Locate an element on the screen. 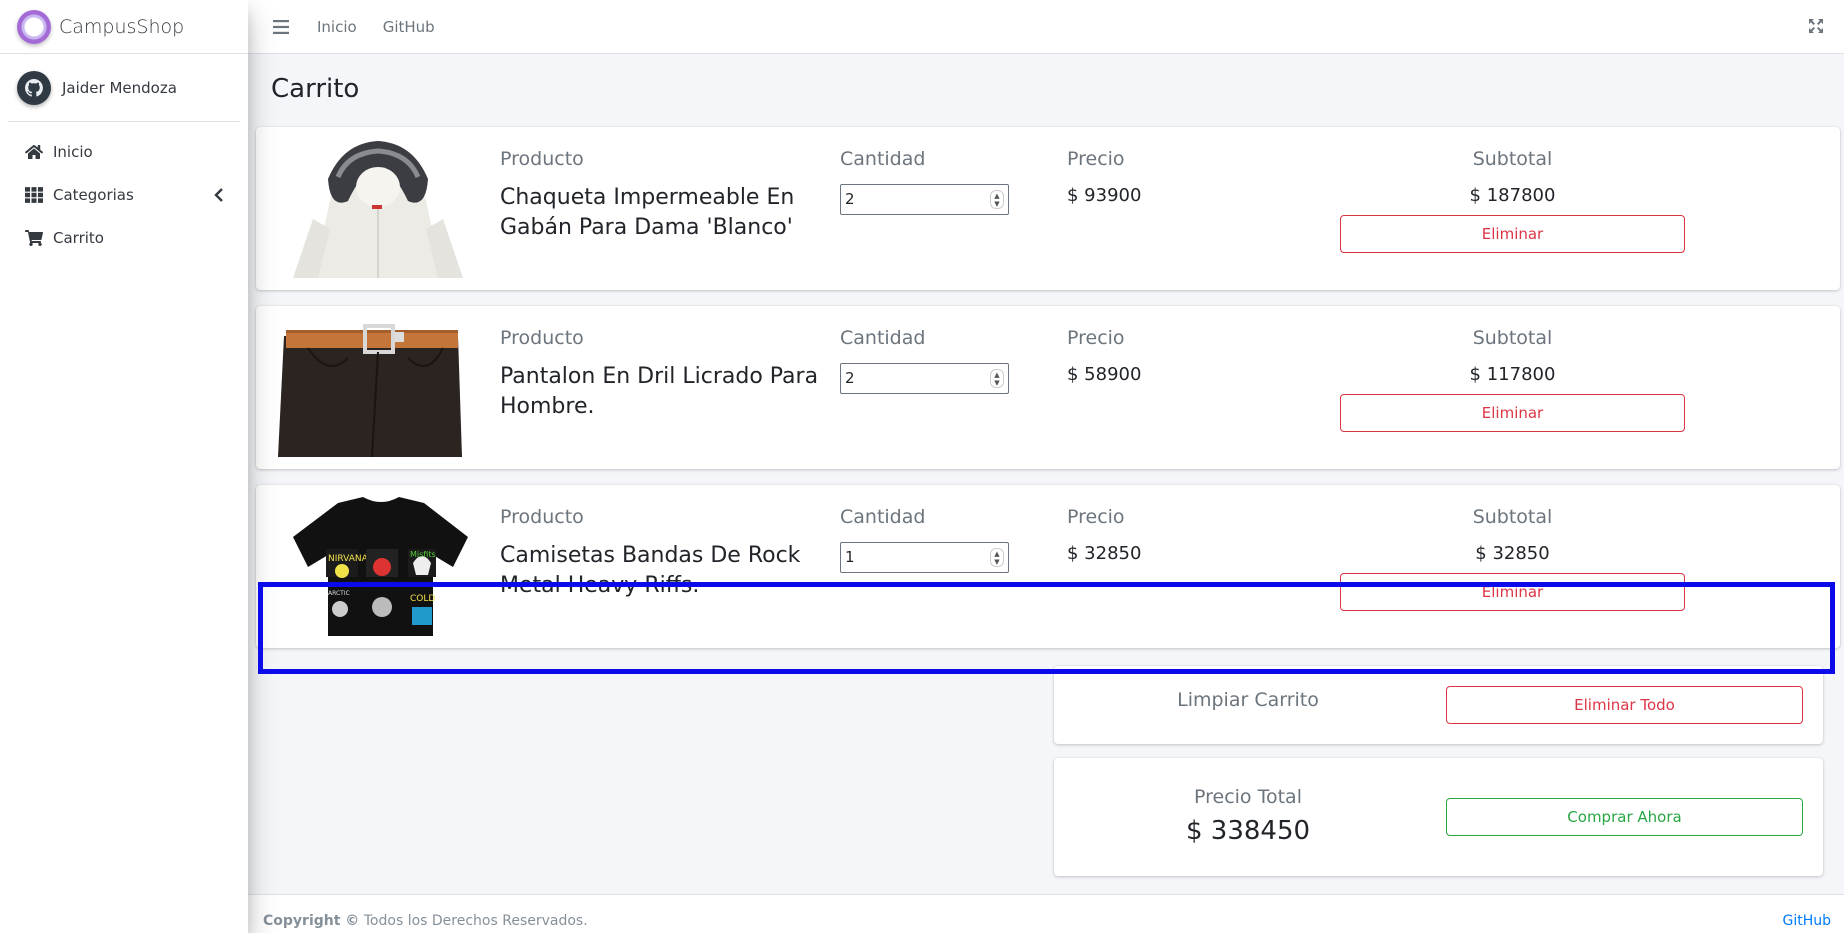 The width and height of the screenshot is (1844, 933). brand-logo is located at coordinates (34, 26).